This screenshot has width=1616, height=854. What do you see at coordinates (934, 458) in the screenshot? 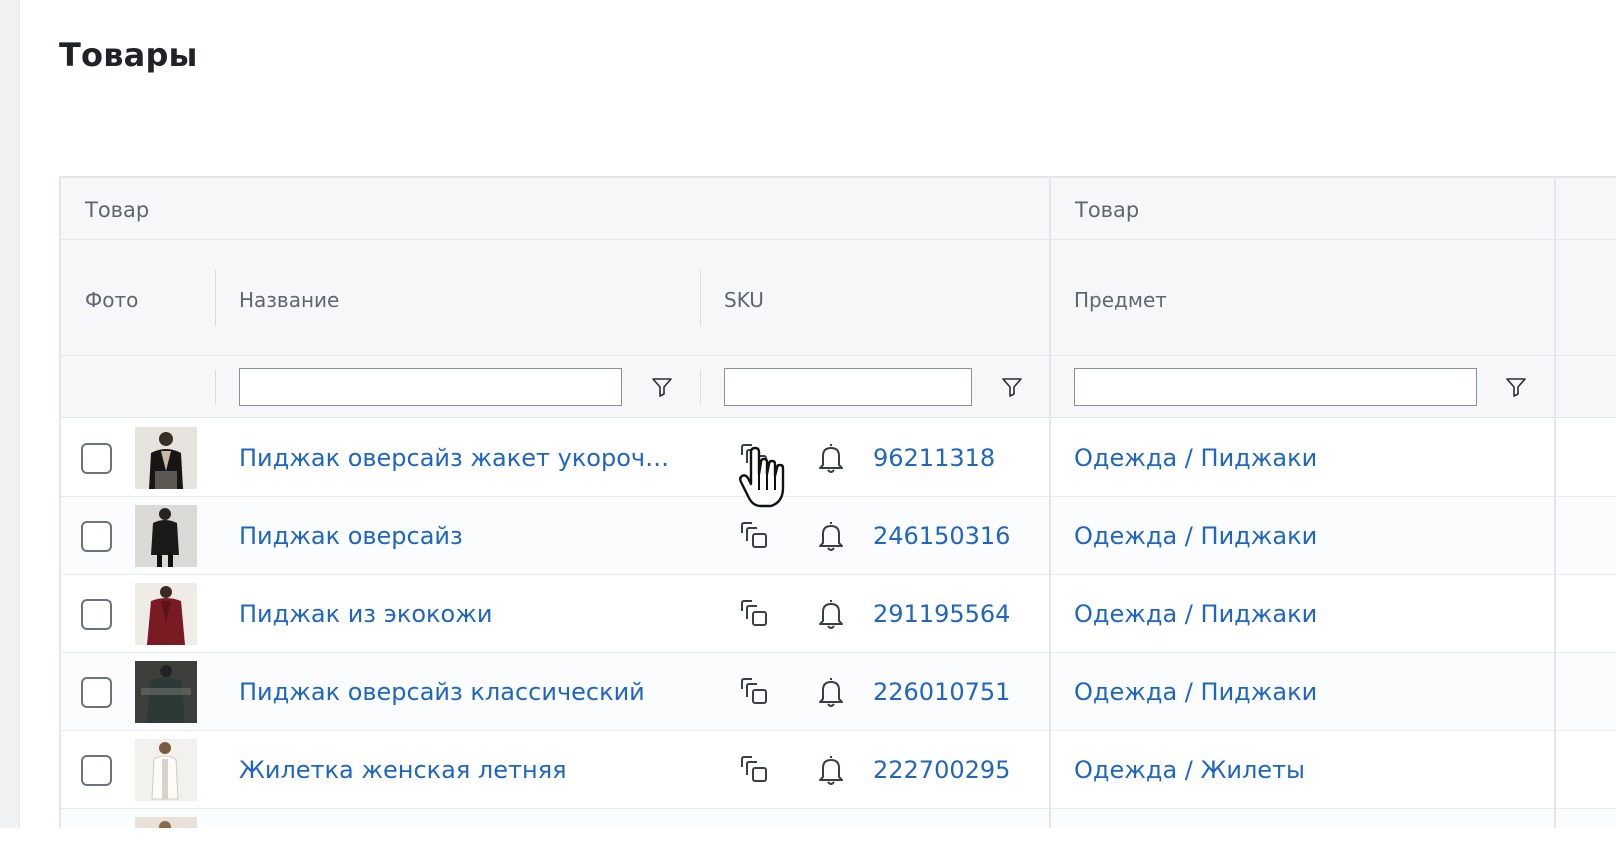
I see `sku-link: 96211318` at bounding box center [934, 458].